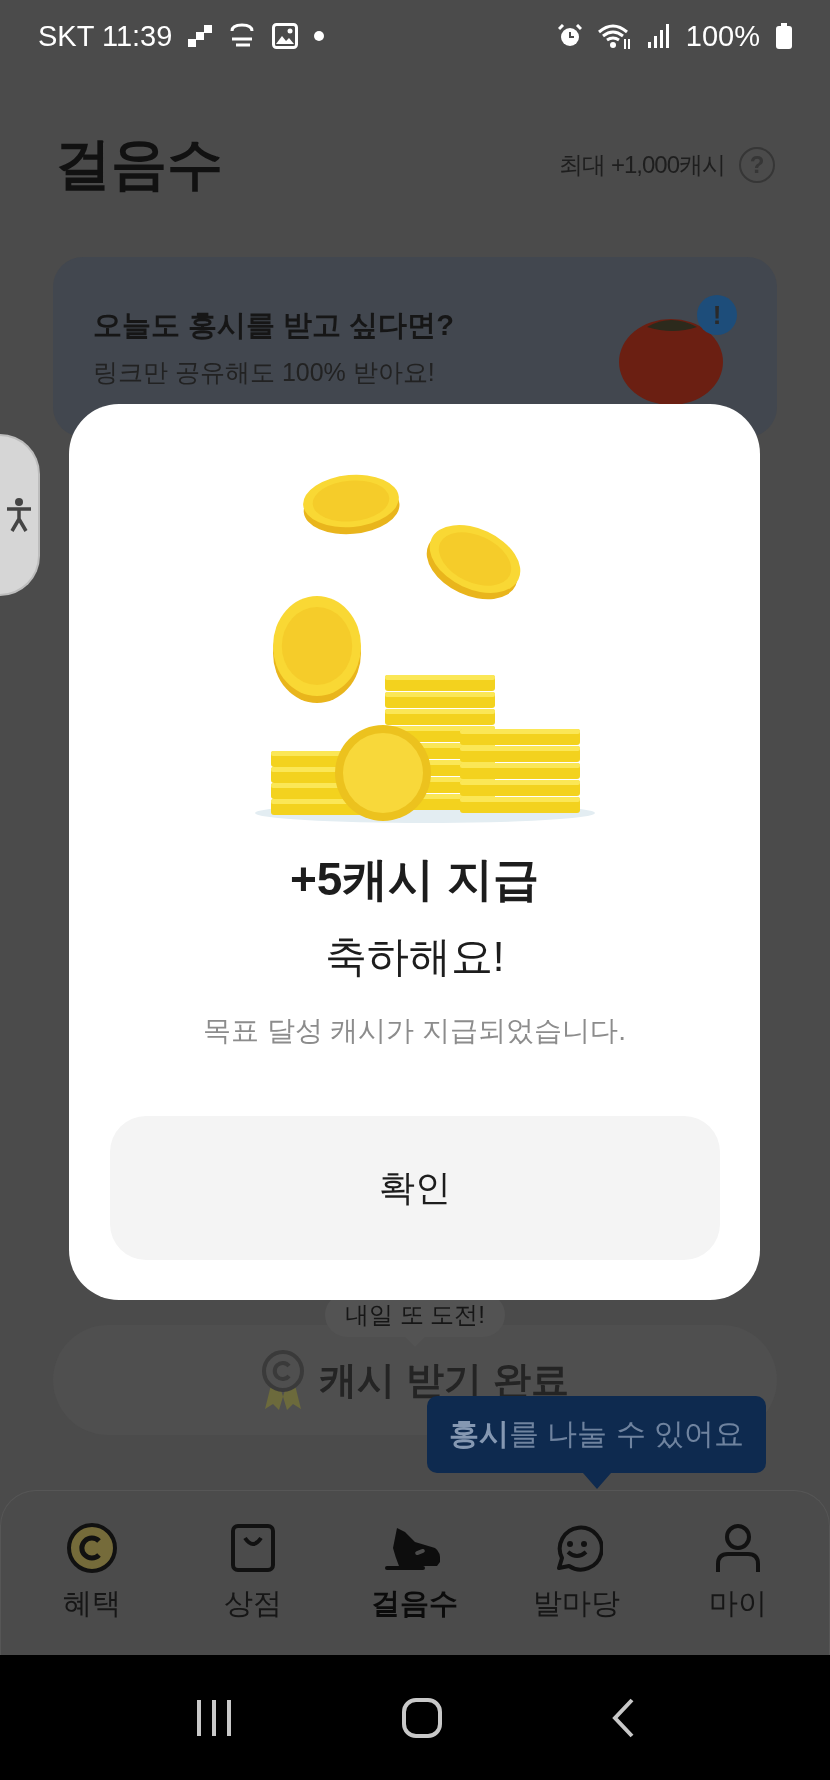 Image resolution: width=830 pixels, height=1780 pixels. I want to click on back-icon, so click(623, 1717).